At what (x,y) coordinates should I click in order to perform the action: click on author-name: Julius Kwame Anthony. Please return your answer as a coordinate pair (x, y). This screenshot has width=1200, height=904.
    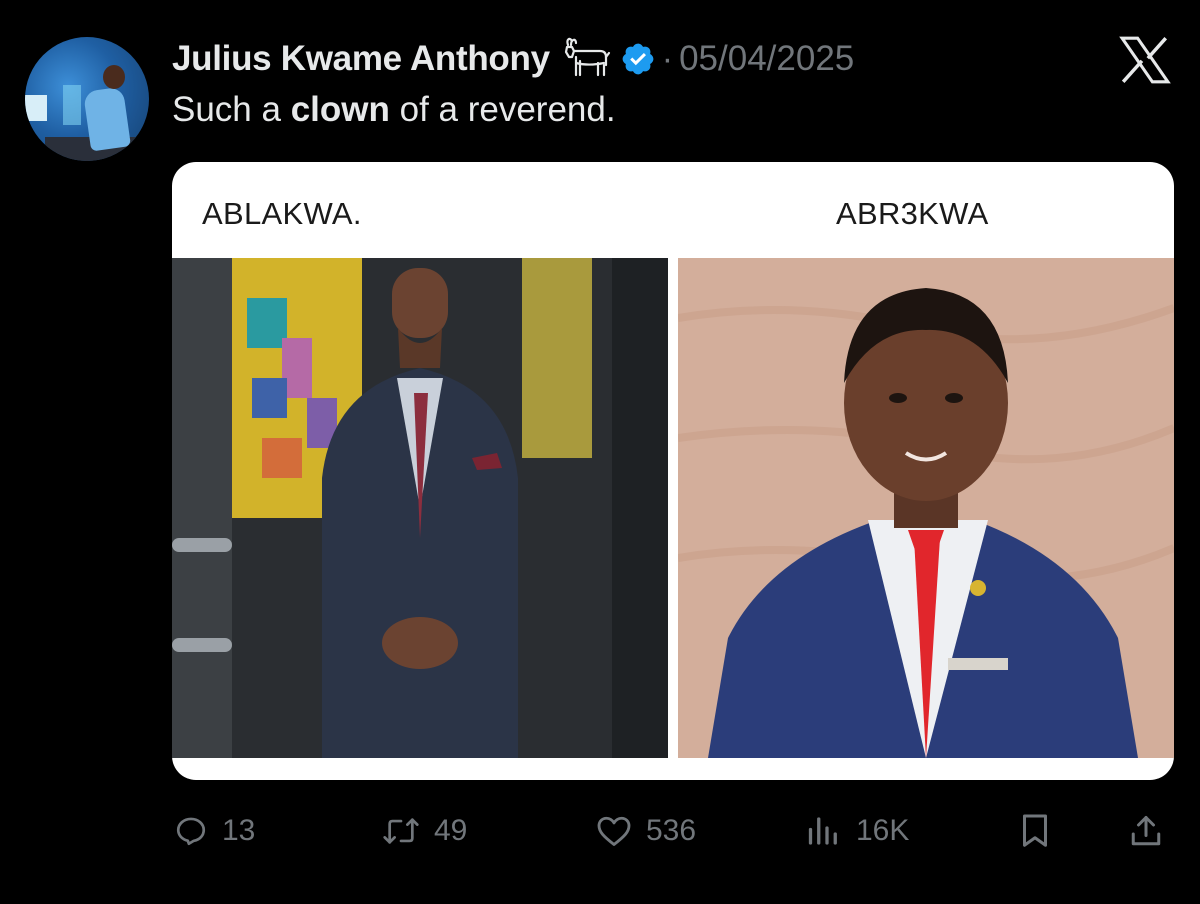
    Looking at the image, I should click on (361, 59).